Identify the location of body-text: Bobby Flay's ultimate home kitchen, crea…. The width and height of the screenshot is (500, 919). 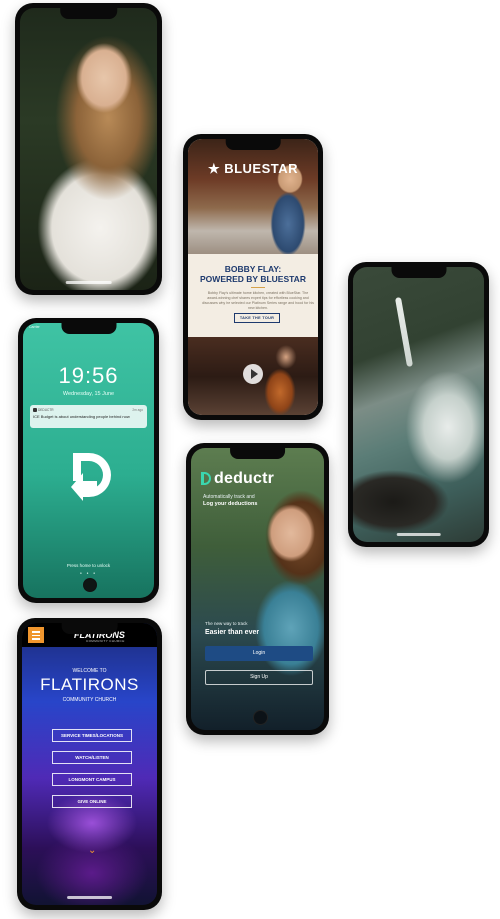
(258, 300).